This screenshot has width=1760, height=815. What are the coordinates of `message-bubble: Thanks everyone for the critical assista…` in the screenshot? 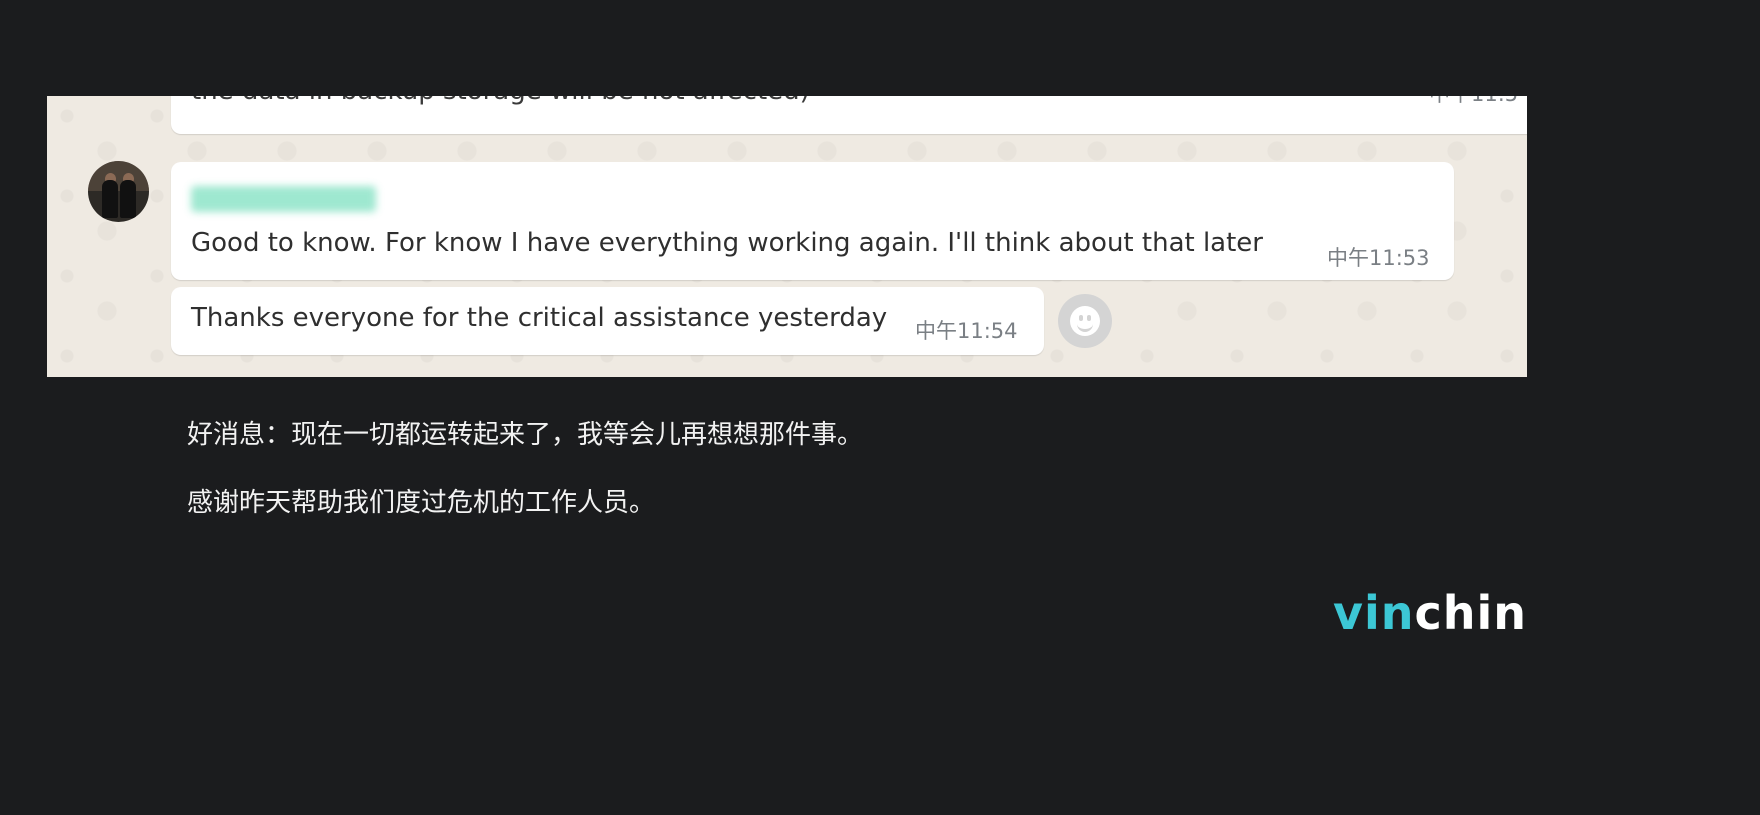 It's located at (607, 321).